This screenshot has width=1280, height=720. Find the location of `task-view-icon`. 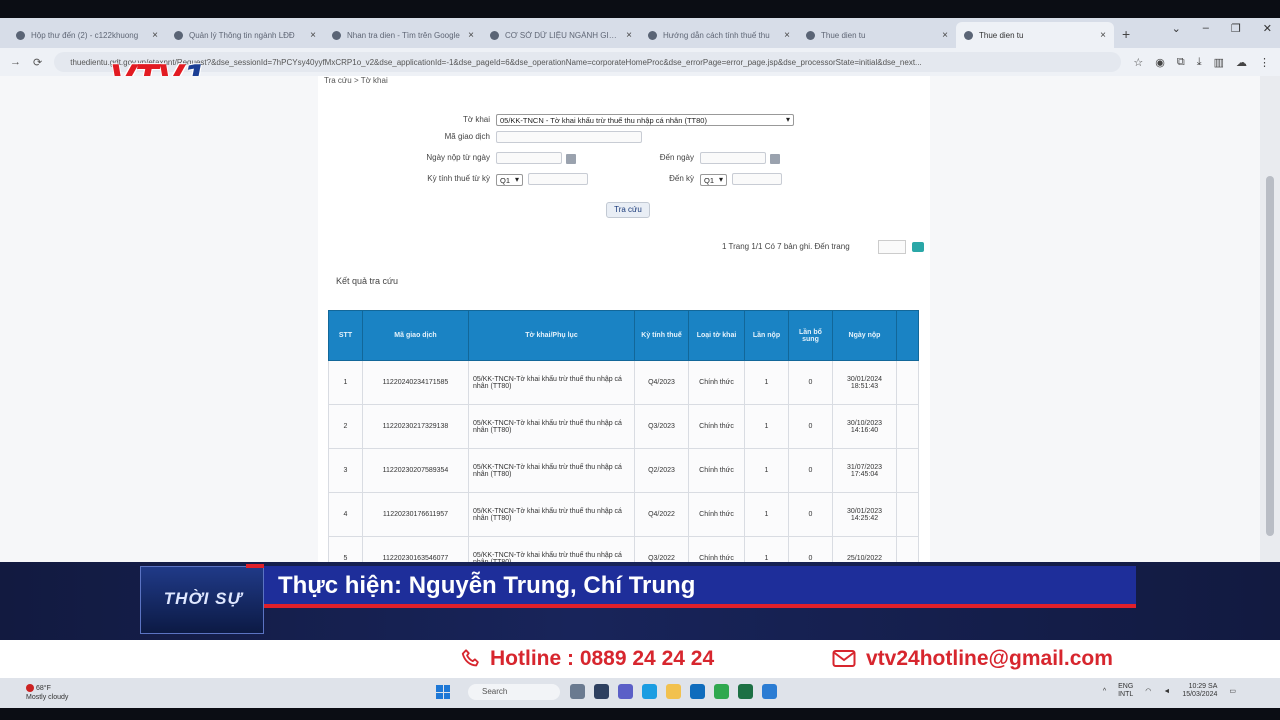

task-view-icon is located at coordinates (577, 691).